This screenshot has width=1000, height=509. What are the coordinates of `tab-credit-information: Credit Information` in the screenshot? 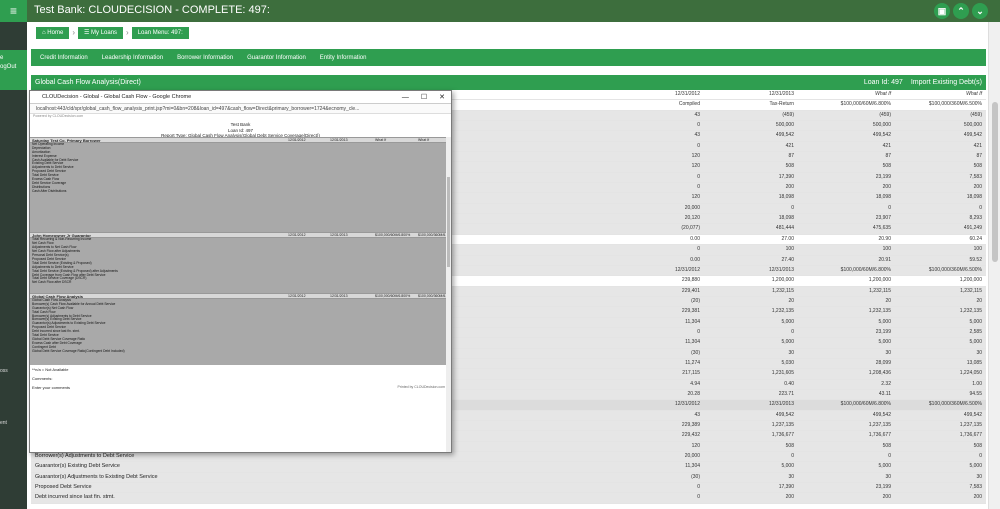 It's located at (64, 58).